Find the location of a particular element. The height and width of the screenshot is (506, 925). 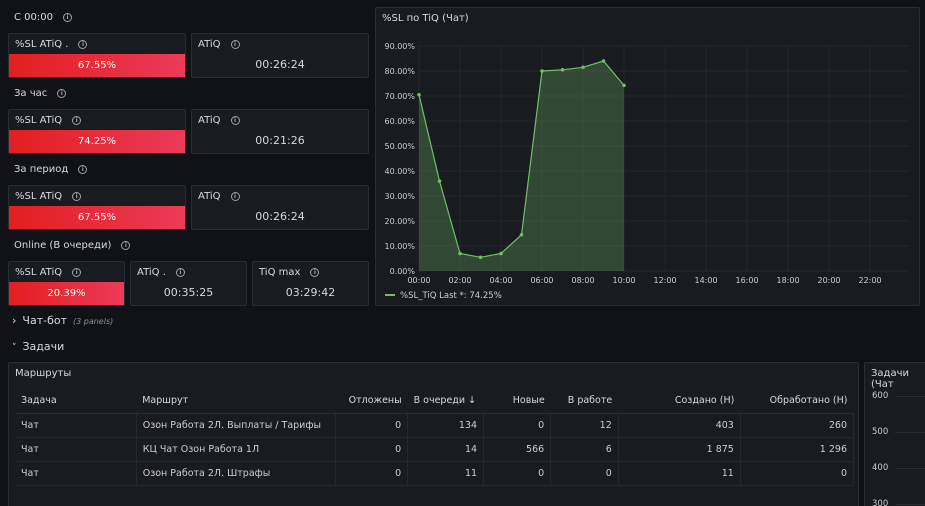

section-tasks: ˅ Задачи is located at coordinates (38, 346).